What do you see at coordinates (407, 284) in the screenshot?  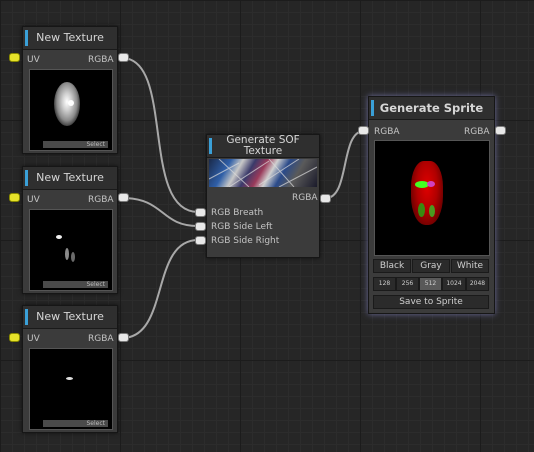 I see `size-256-button: 256` at bounding box center [407, 284].